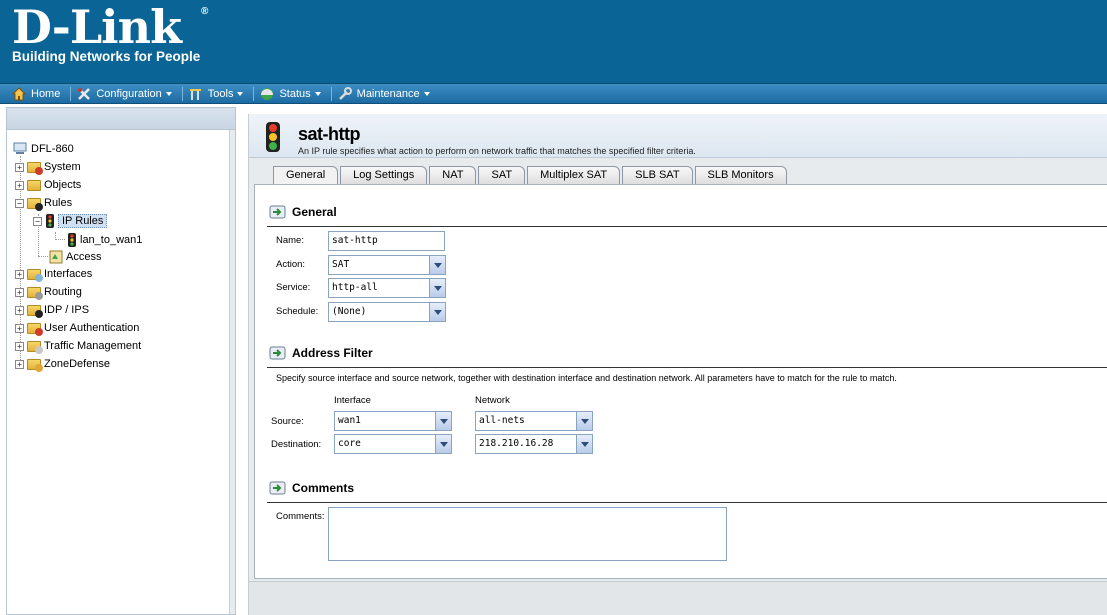  What do you see at coordinates (218, 94) in the screenshot?
I see `nav-tools: Tools` at bounding box center [218, 94].